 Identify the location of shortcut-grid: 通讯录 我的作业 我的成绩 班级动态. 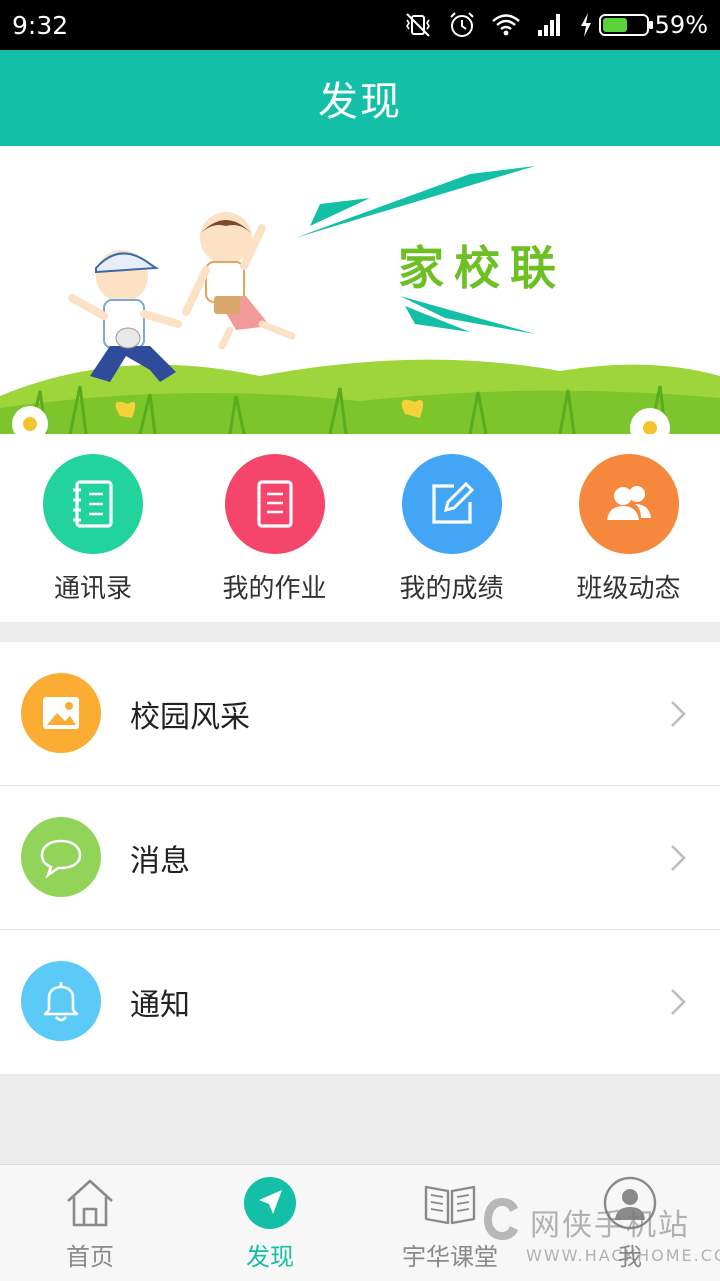
(360, 528).